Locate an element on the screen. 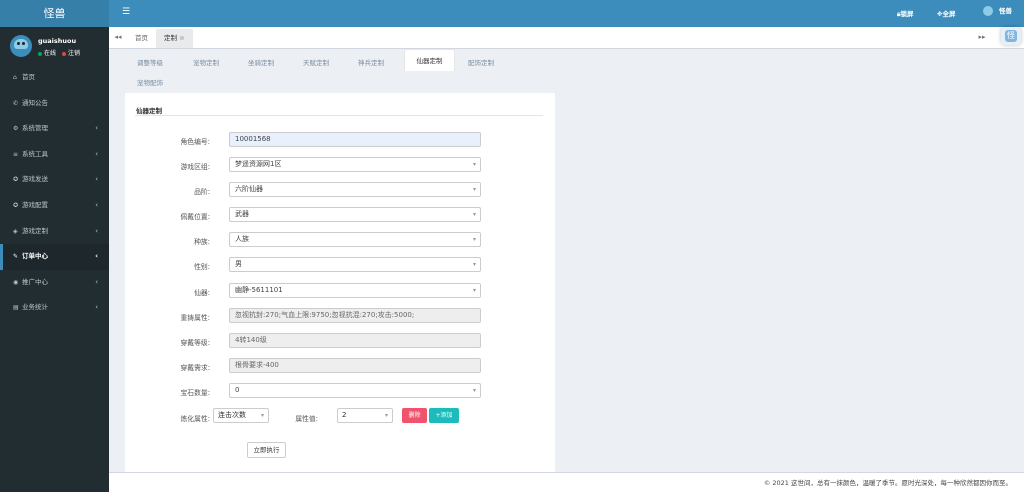 The image size is (1024, 493). field-input: 10001568 is located at coordinates (355, 139).